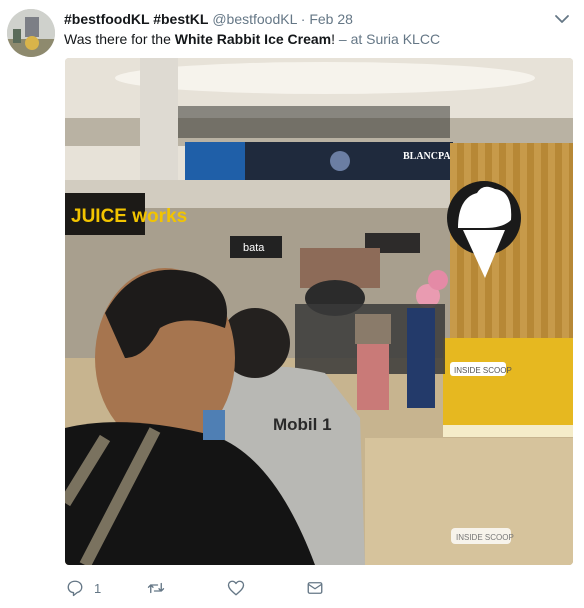 The height and width of the screenshot is (608, 584). I want to click on avatar, so click(31, 33).